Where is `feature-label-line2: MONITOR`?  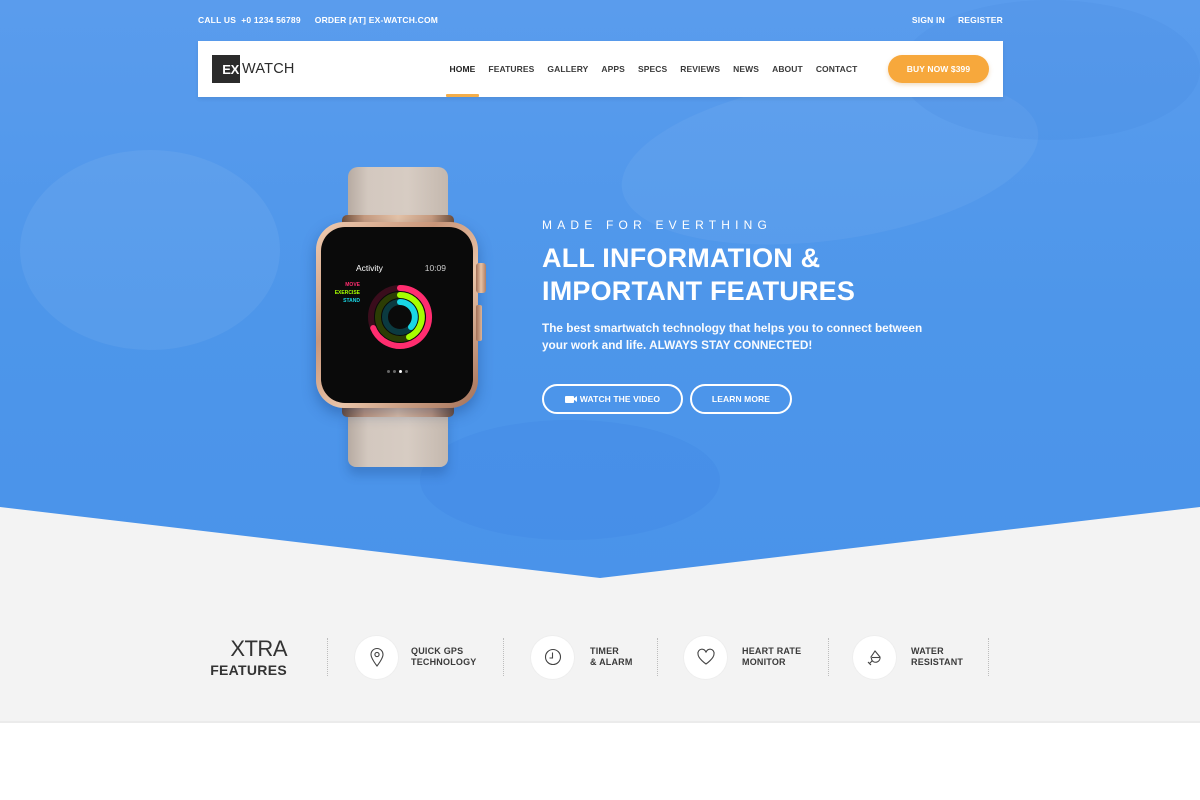
feature-label-line2: MONITOR is located at coordinates (764, 662).